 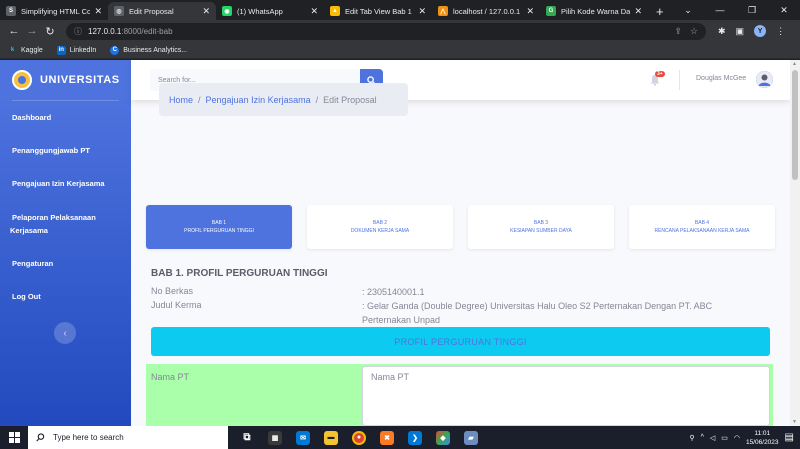 What do you see at coordinates (702, 437) in the screenshot?
I see `tray-chevron-icon: ^` at bounding box center [702, 437].